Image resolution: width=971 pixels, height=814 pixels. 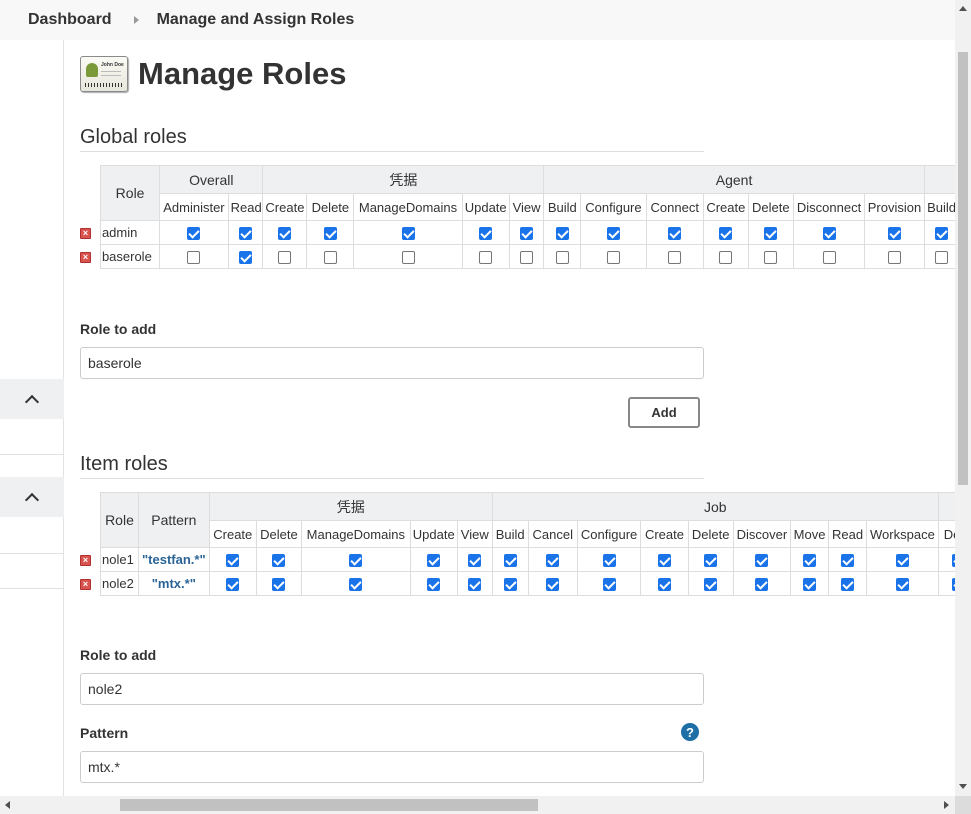 What do you see at coordinates (256, 20) in the screenshot?
I see `breadcrumb-current: Manage and Assign Roles` at bounding box center [256, 20].